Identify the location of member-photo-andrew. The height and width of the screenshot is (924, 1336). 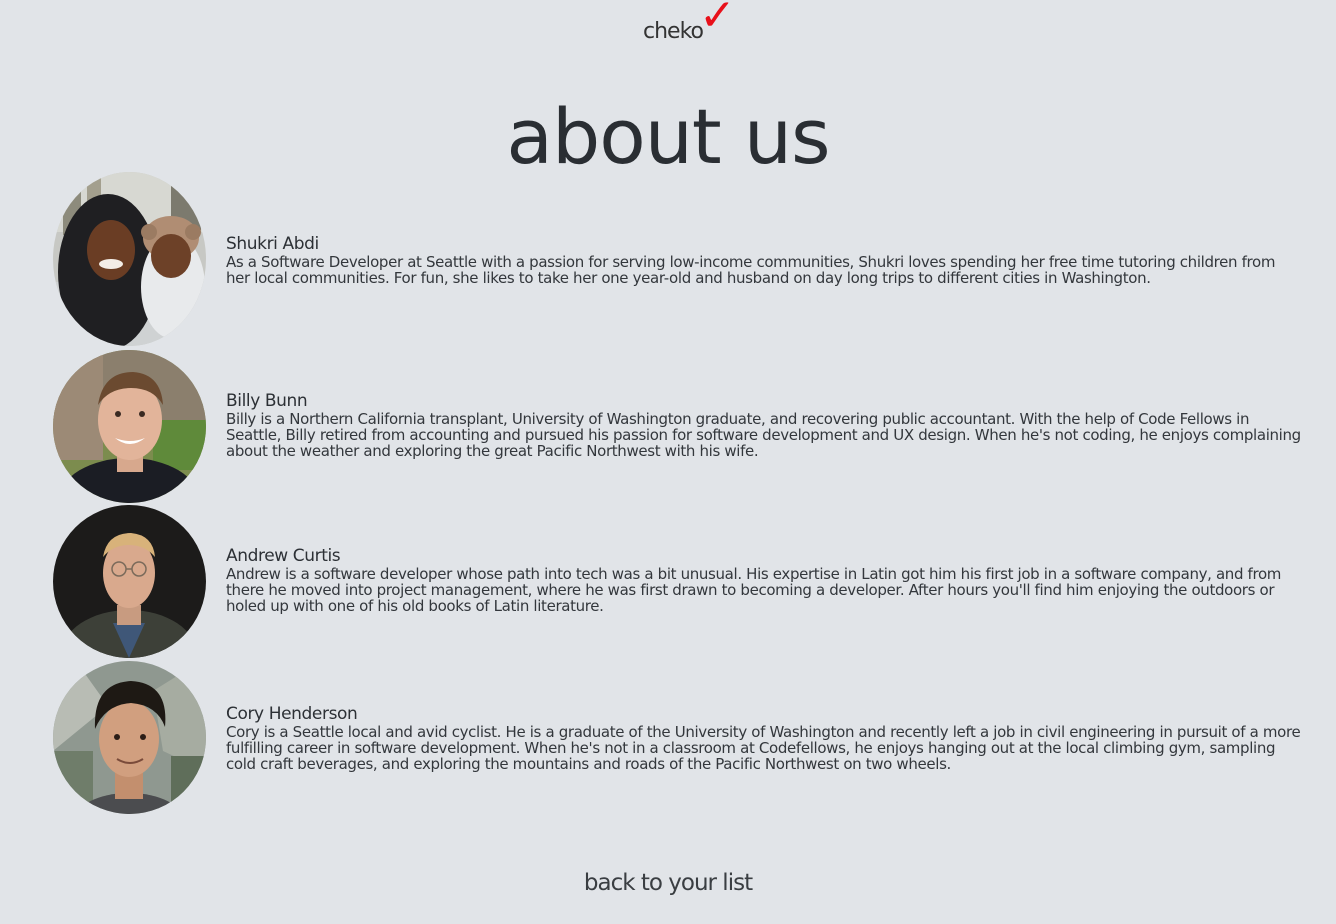
(129, 581).